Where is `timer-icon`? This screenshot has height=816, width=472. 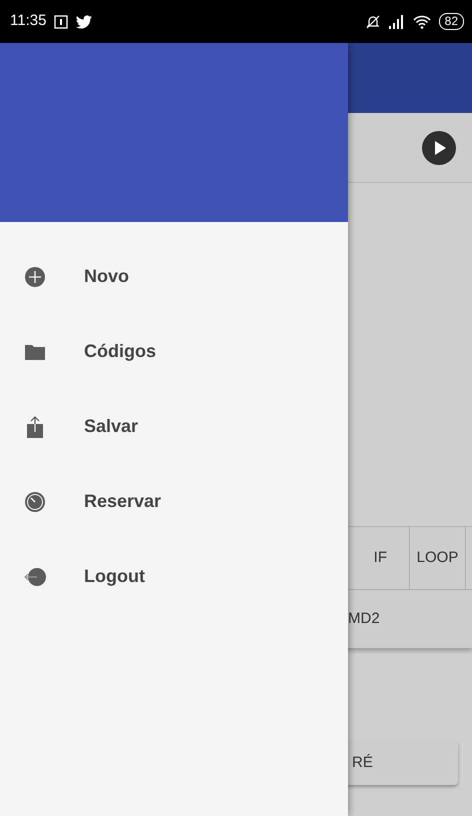 timer-icon is located at coordinates (35, 501).